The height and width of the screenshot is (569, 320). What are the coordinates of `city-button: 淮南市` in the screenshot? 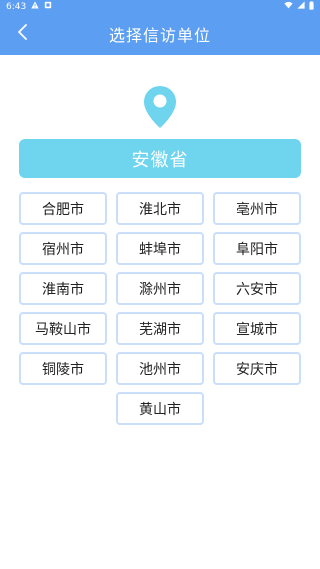 It's located at (63, 288).